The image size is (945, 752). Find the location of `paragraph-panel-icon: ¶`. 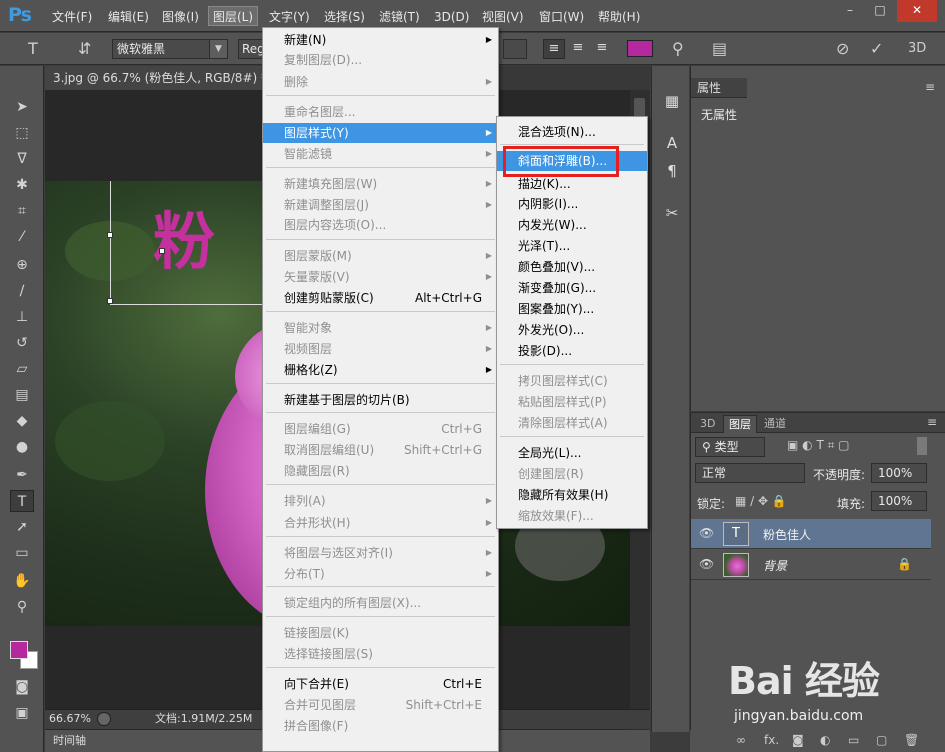

paragraph-panel-icon: ¶ is located at coordinates (672, 171).